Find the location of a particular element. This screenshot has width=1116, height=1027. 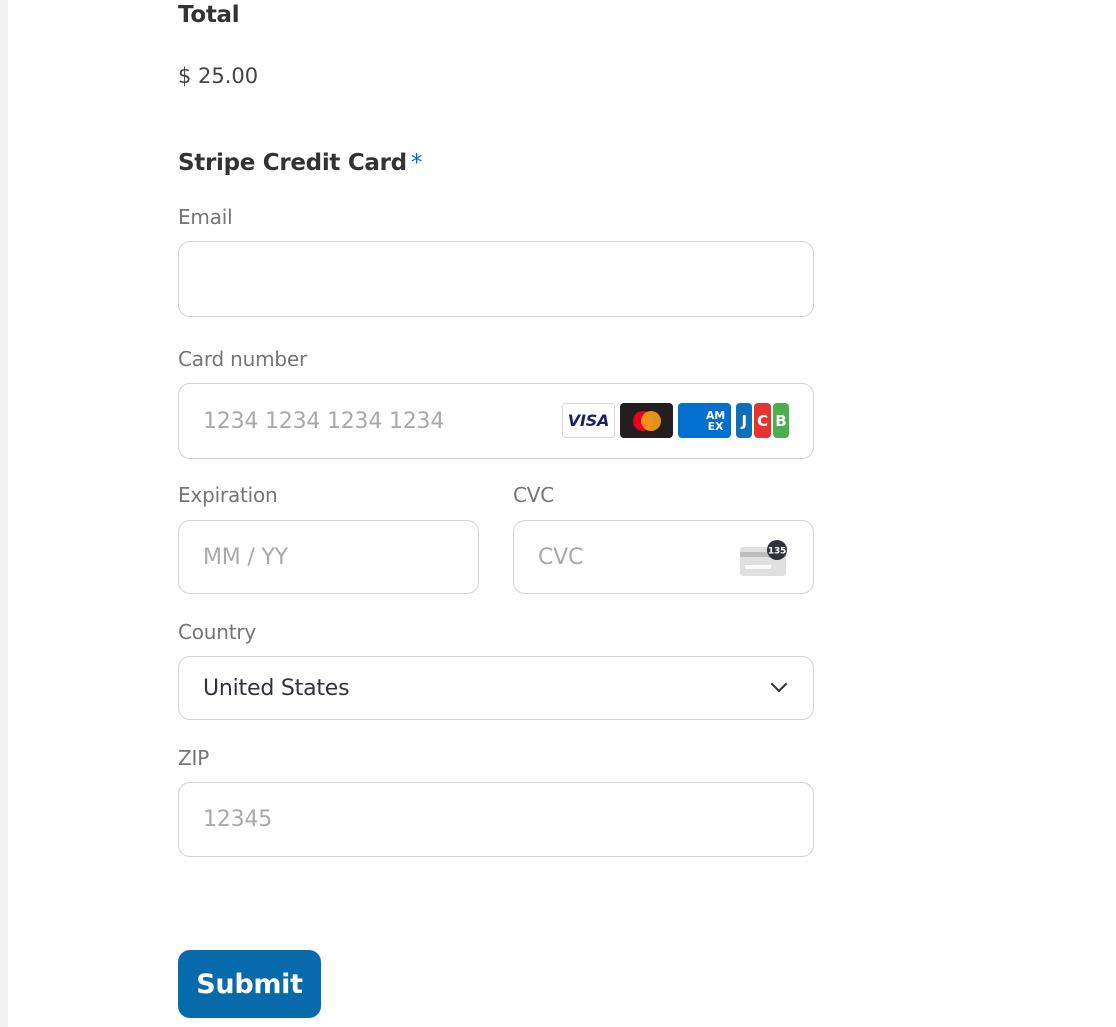

email-field is located at coordinates (496, 279).